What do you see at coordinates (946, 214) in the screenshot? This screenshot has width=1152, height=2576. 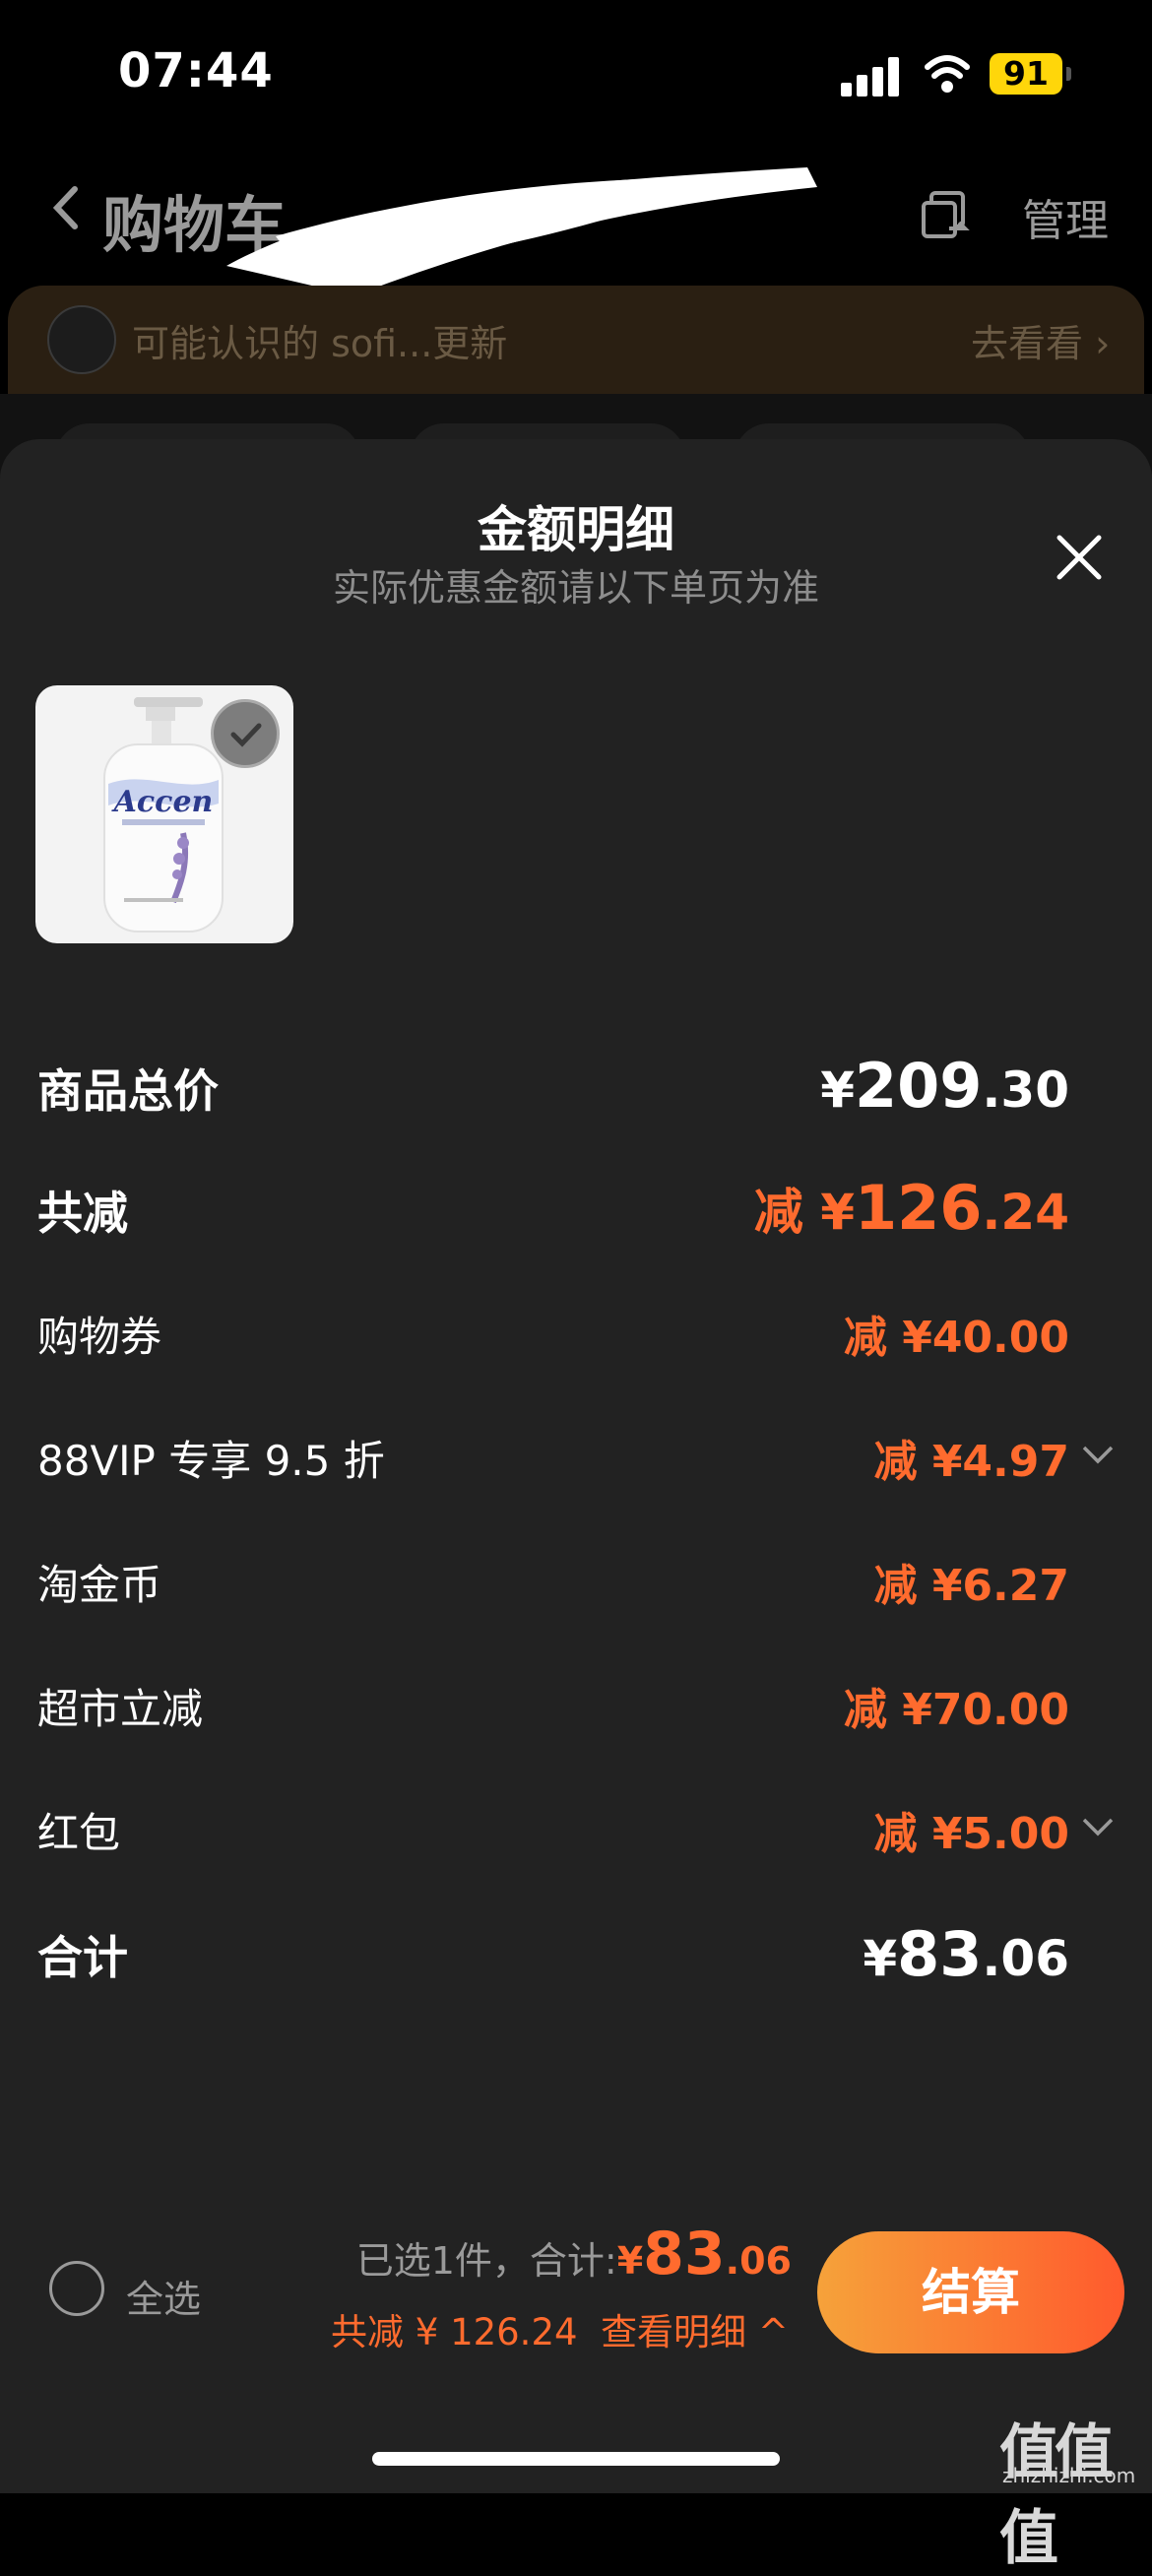 I see `sync-cart-icon` at bounding box center [946, 214].